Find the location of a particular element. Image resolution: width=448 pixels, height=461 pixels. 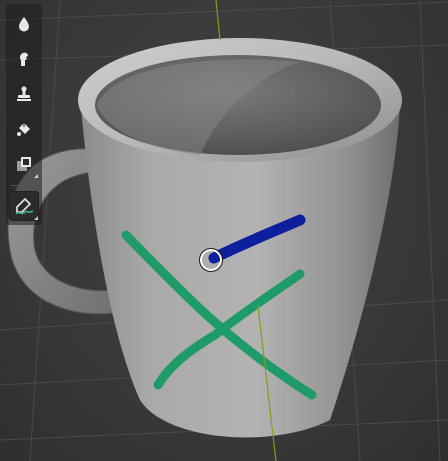

annotate-pen-icon is located at coordinates (24, 206).